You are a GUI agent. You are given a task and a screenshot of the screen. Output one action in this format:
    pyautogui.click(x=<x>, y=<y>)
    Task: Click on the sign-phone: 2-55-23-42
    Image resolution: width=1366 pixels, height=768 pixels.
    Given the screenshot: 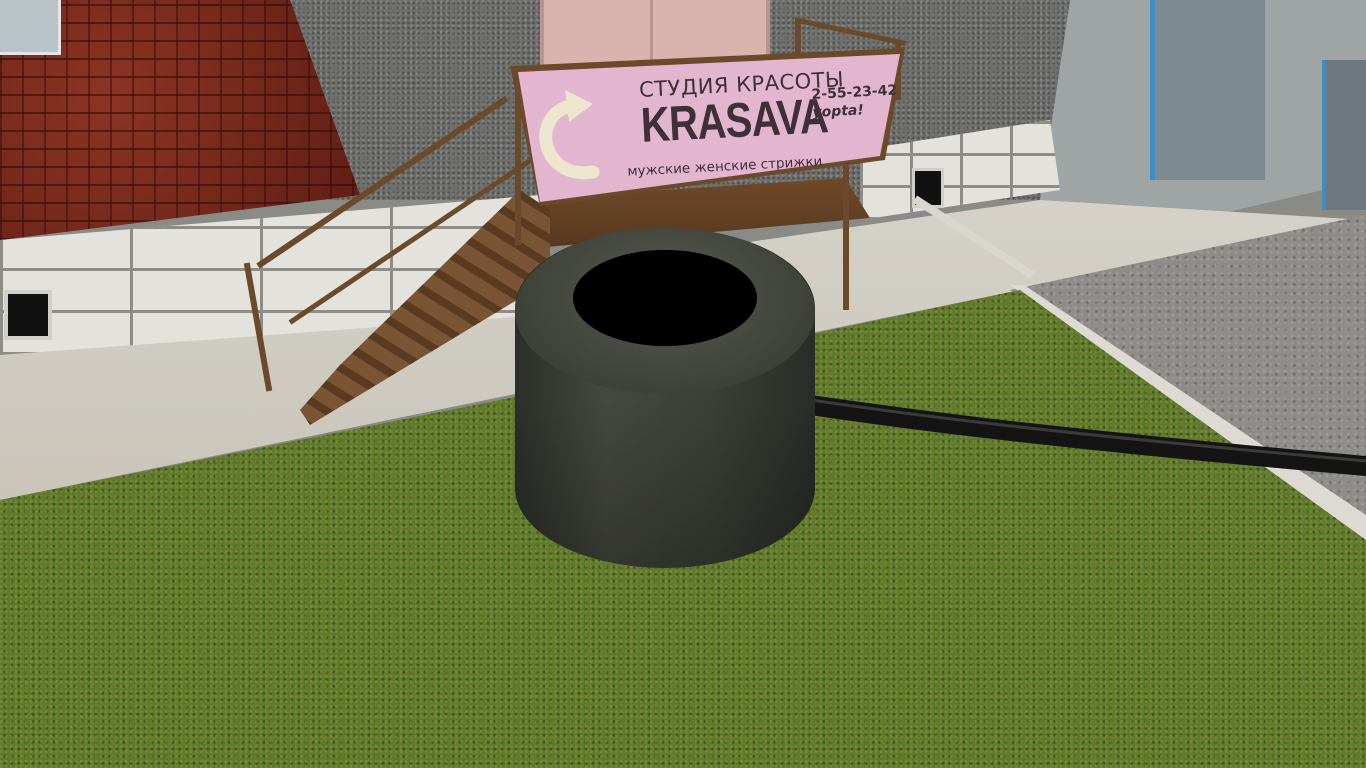 What is the action you would take?
    pyautogui.click(x=854, y=92)
    